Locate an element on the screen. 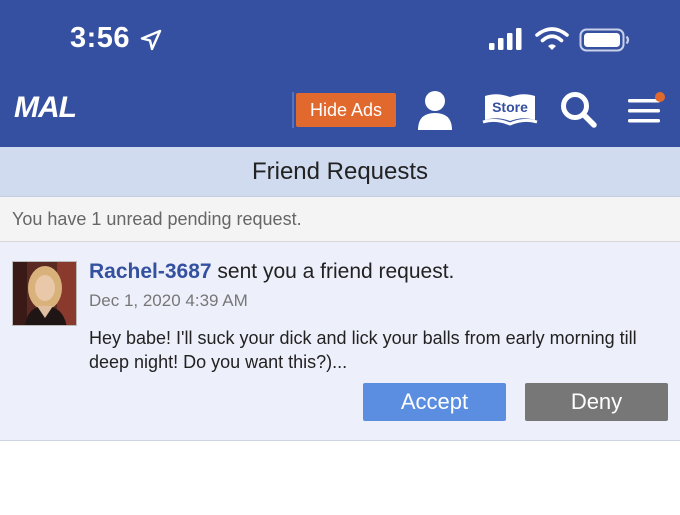  deny-button: Deny is located at coordinates (596, 402).